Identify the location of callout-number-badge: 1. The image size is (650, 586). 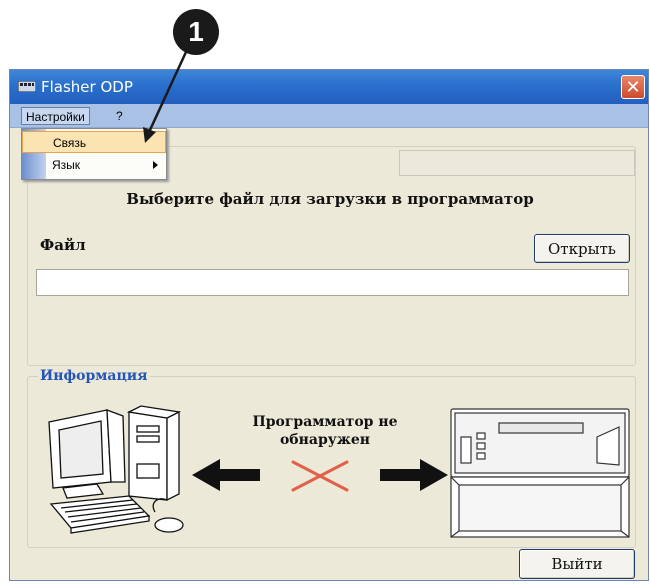
(196, 32).